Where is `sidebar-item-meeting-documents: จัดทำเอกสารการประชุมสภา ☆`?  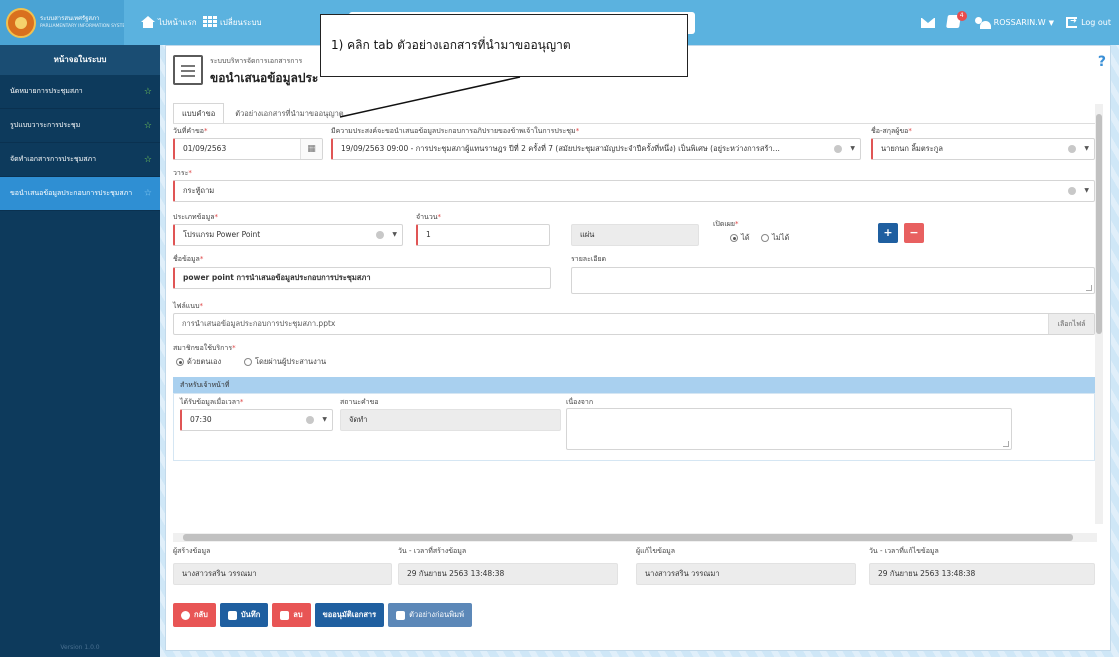 sidebar-item-meeting-documents: จัดทำเอกสารการประชุมสภา ☆ is located at coordinates (80, 160).